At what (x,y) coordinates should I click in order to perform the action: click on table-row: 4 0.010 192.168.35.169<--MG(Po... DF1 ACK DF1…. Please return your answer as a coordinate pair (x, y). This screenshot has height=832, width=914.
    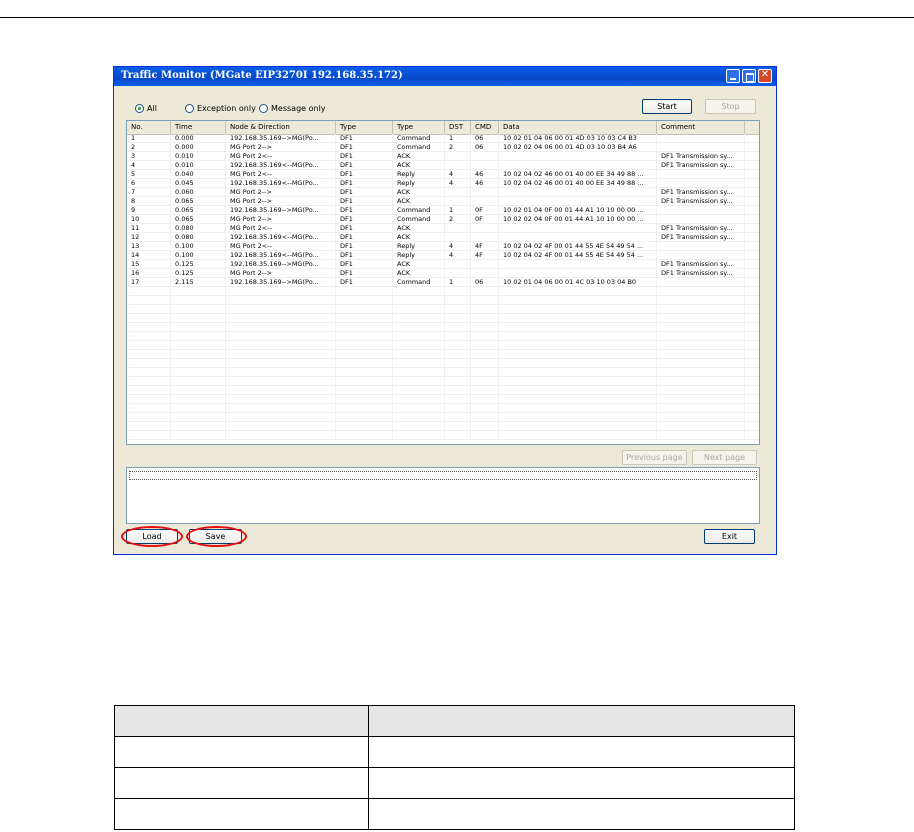
    Looking at the image, I should click on (443, 165).